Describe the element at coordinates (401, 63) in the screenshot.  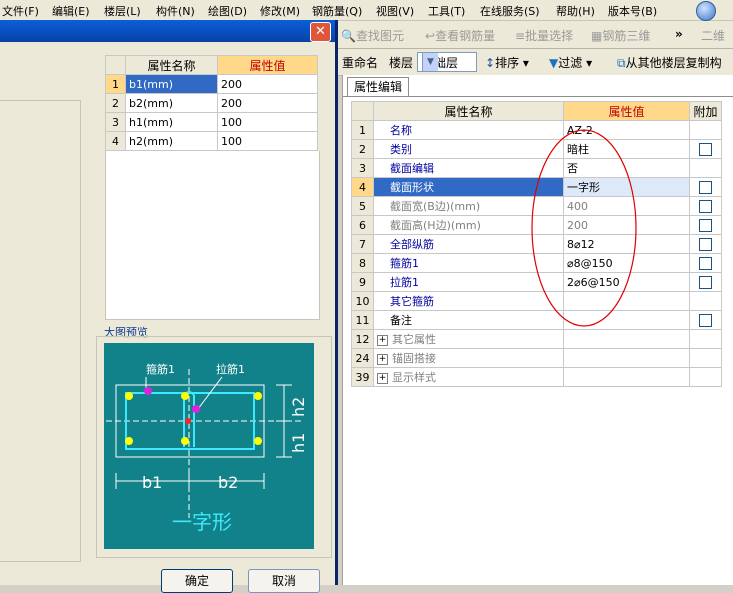
I see `floor-label: 楼层` at that location.